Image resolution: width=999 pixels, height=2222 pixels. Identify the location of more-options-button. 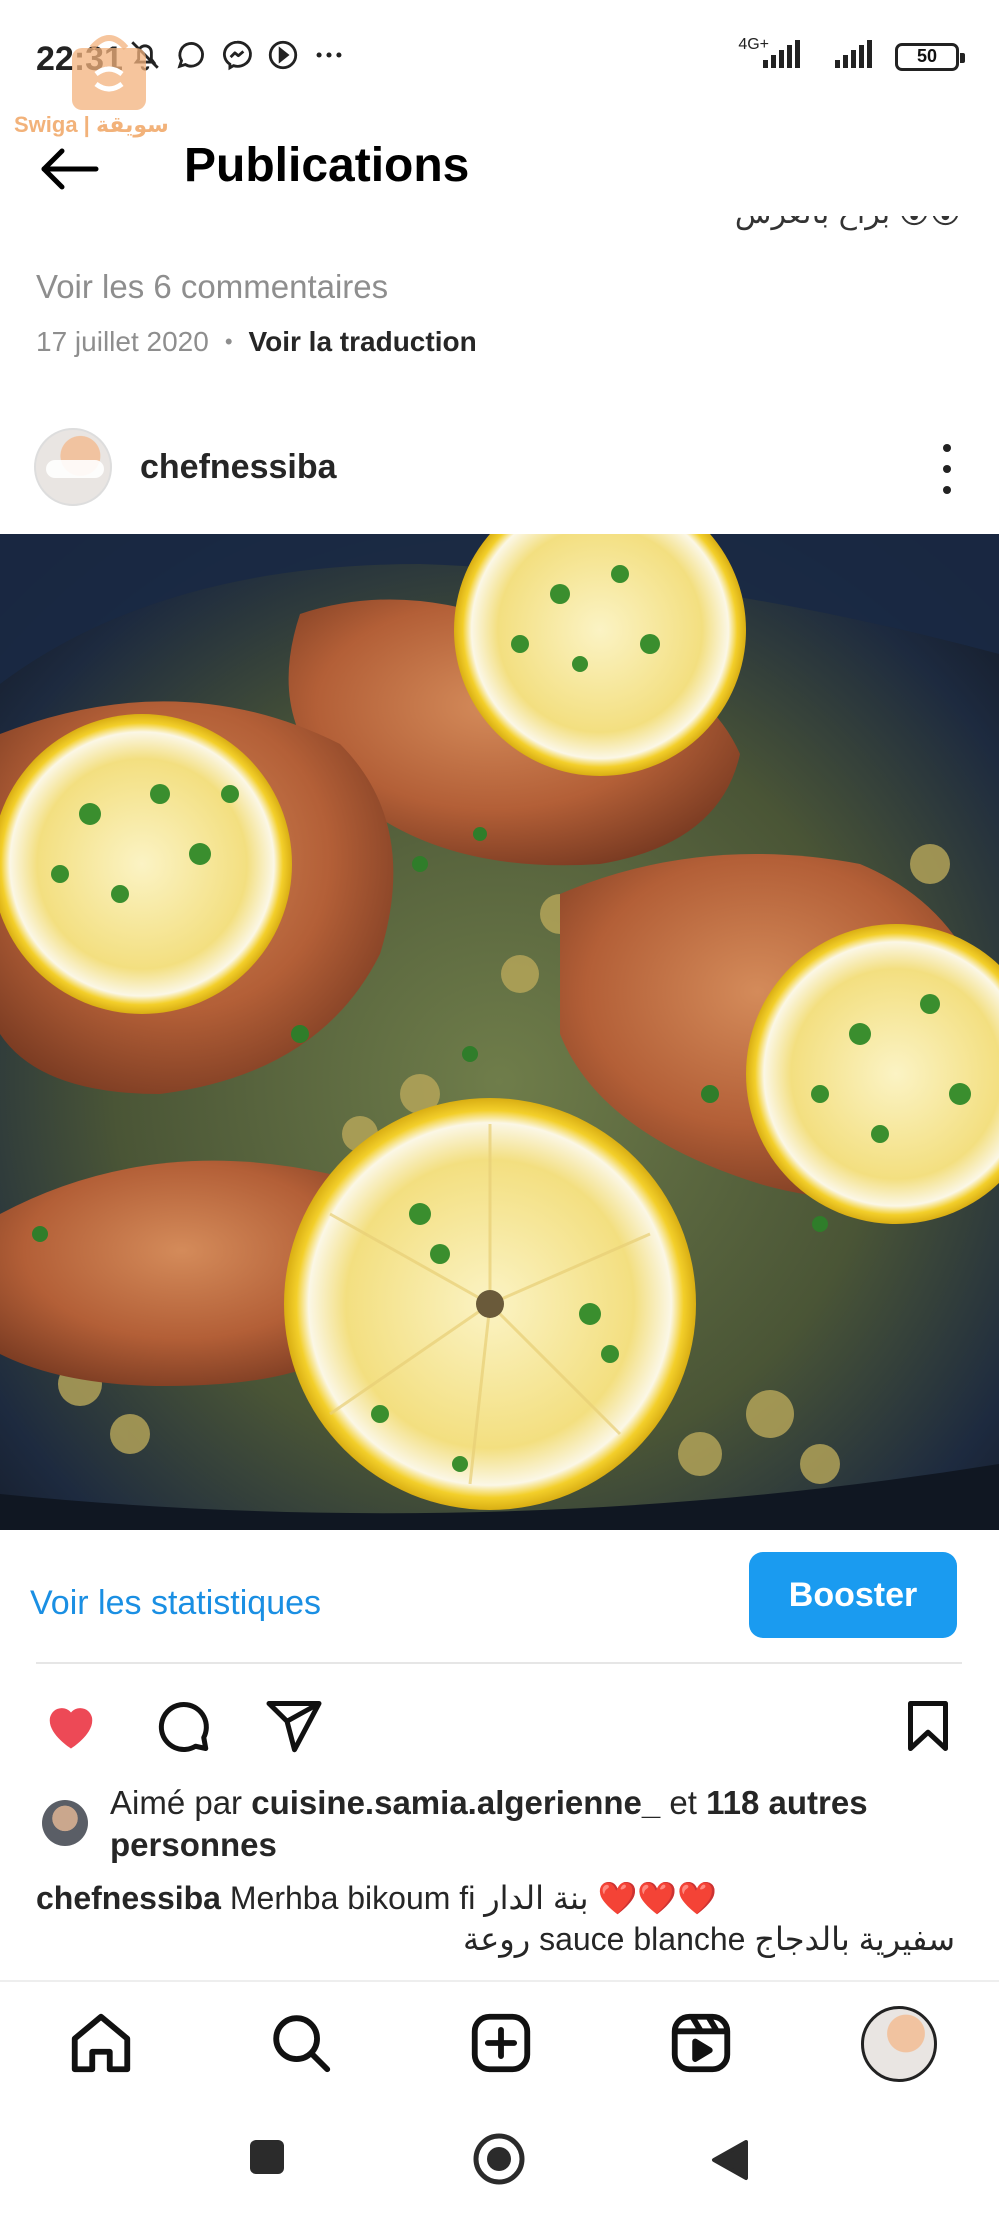
(947, 469).